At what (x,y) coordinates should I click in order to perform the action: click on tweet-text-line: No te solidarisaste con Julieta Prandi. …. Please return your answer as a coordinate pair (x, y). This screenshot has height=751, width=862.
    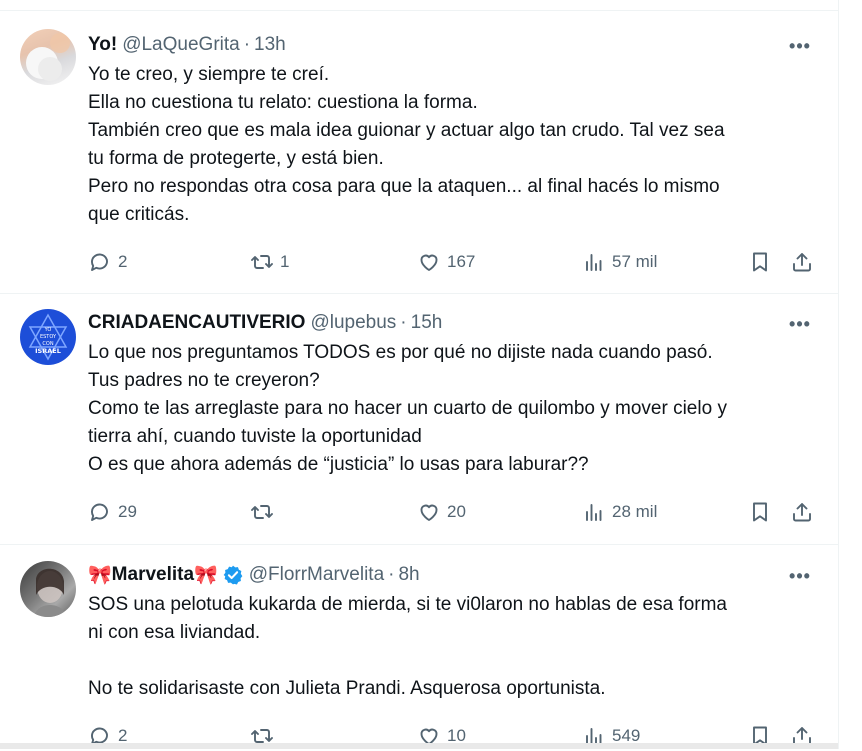
    Looking at the image, I should click on (347, 688).